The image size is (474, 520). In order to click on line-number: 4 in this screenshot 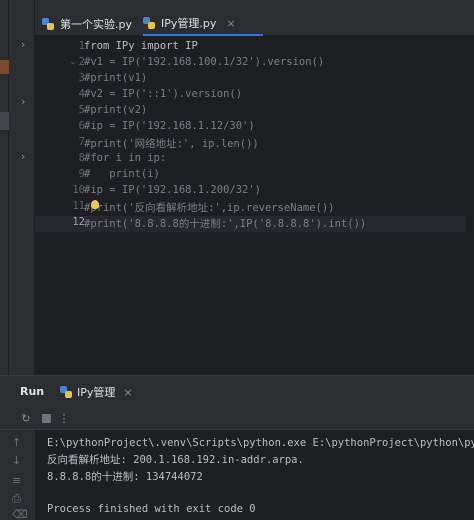, I will do `click(81, 94)`.